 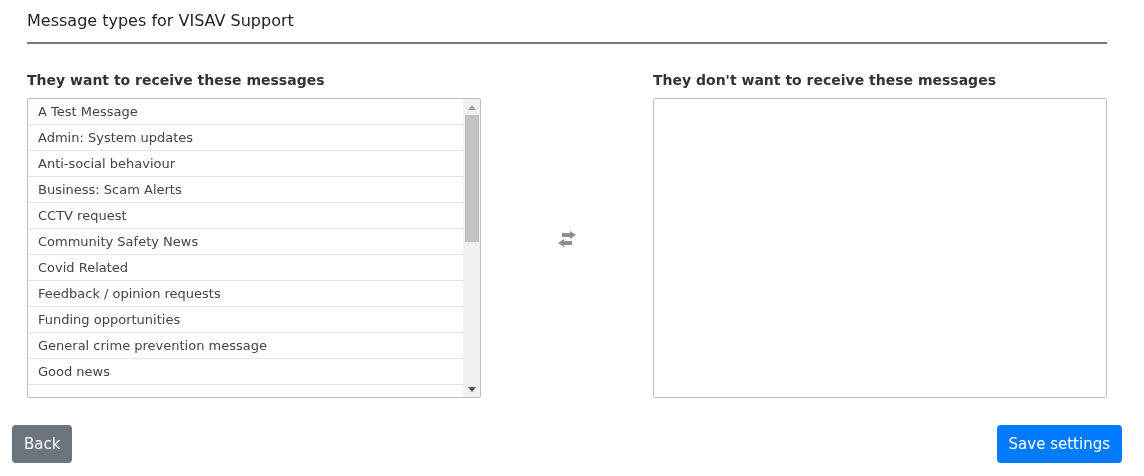 I want to click on list-item: Feedback / opinion requests, so click(x=245, y=294).